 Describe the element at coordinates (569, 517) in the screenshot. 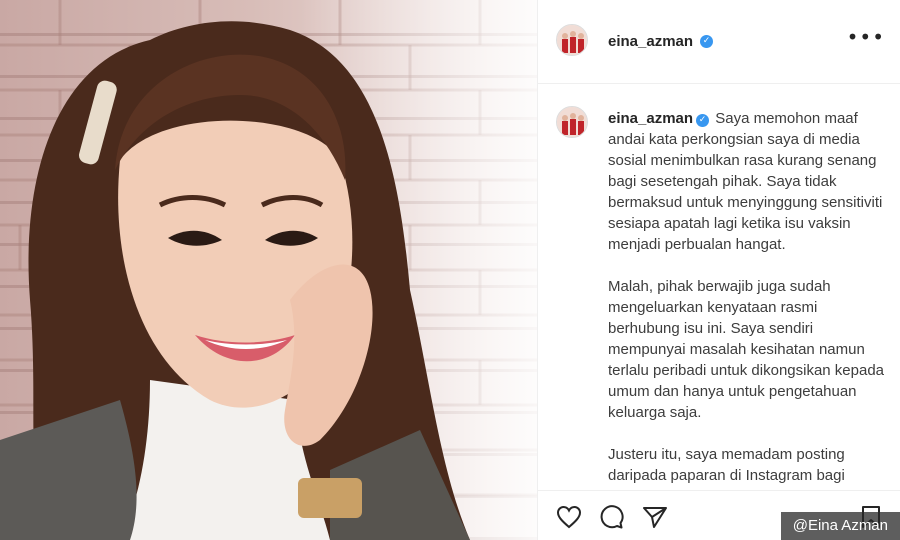

I see `heart-icon` at that location.